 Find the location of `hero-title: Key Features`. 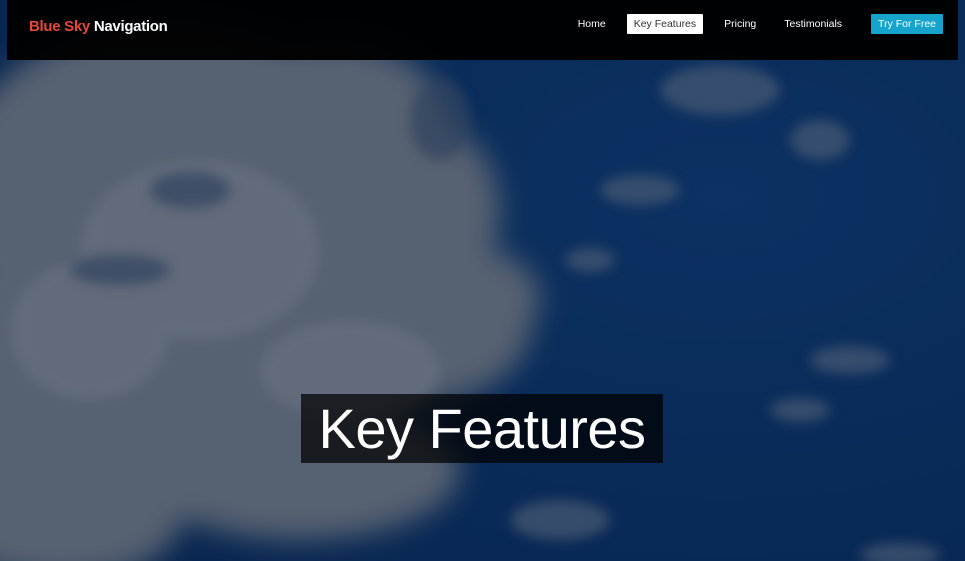

hero-title: Key Features is located at coordinates (482, 428).